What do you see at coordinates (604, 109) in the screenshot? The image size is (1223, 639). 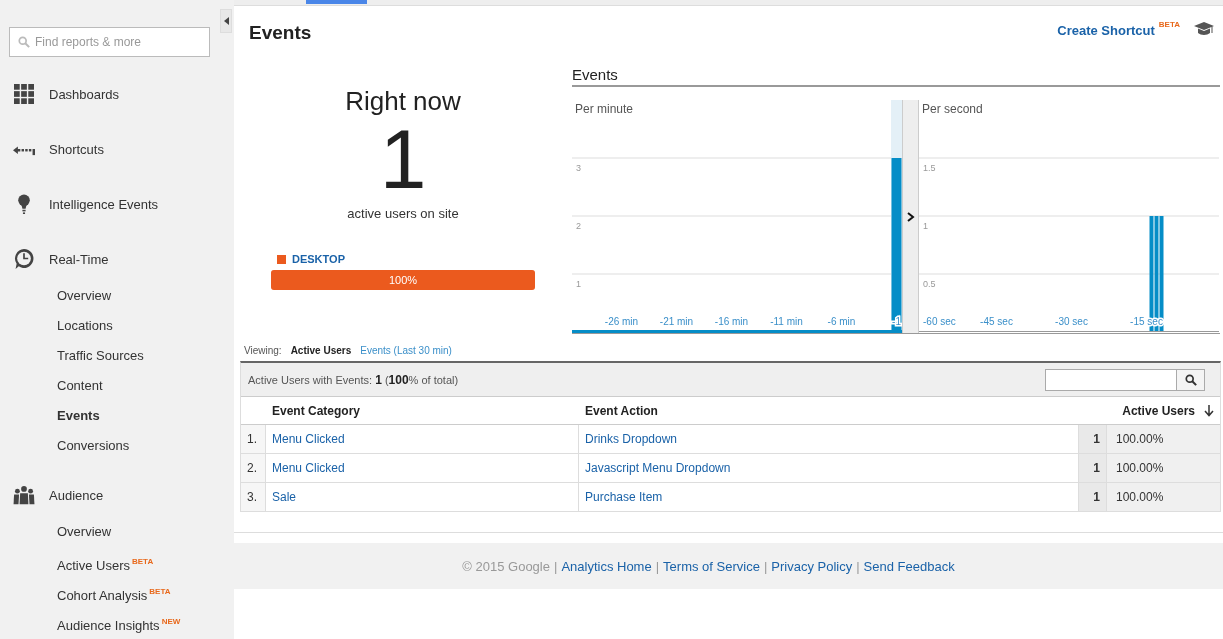 I see `panel-label: Per minute` at bounding box center [604, 109].